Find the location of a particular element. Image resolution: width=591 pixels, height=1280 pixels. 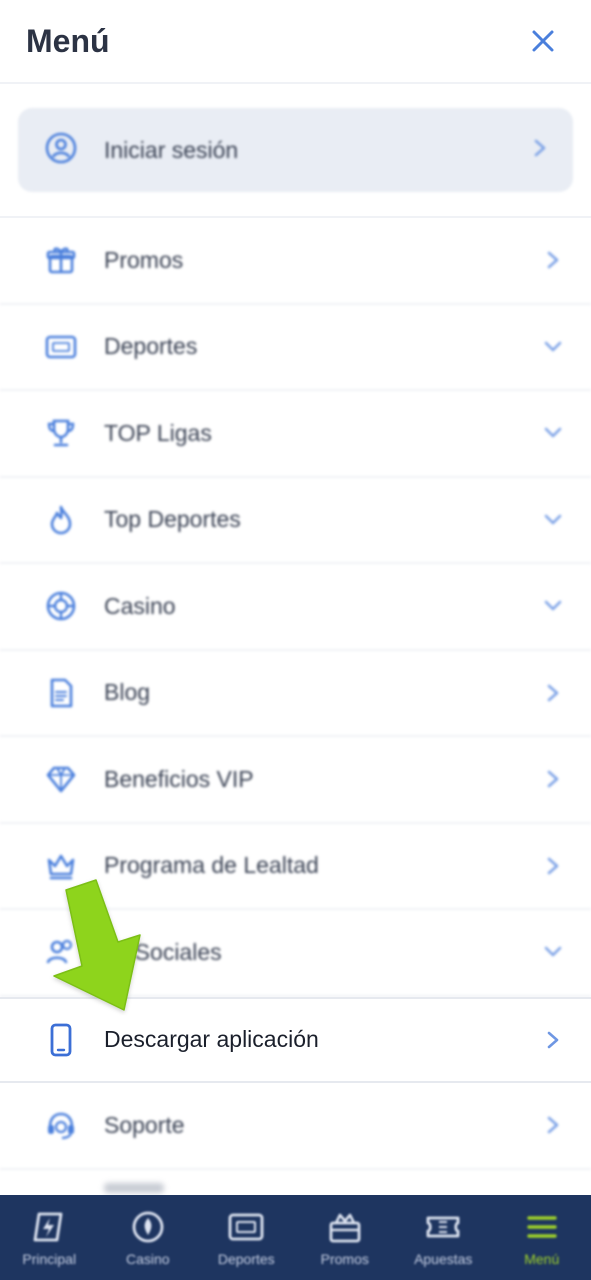

menu-item-programa-lealtad: Programa de Lealtad is located at coordinates (295, 867).